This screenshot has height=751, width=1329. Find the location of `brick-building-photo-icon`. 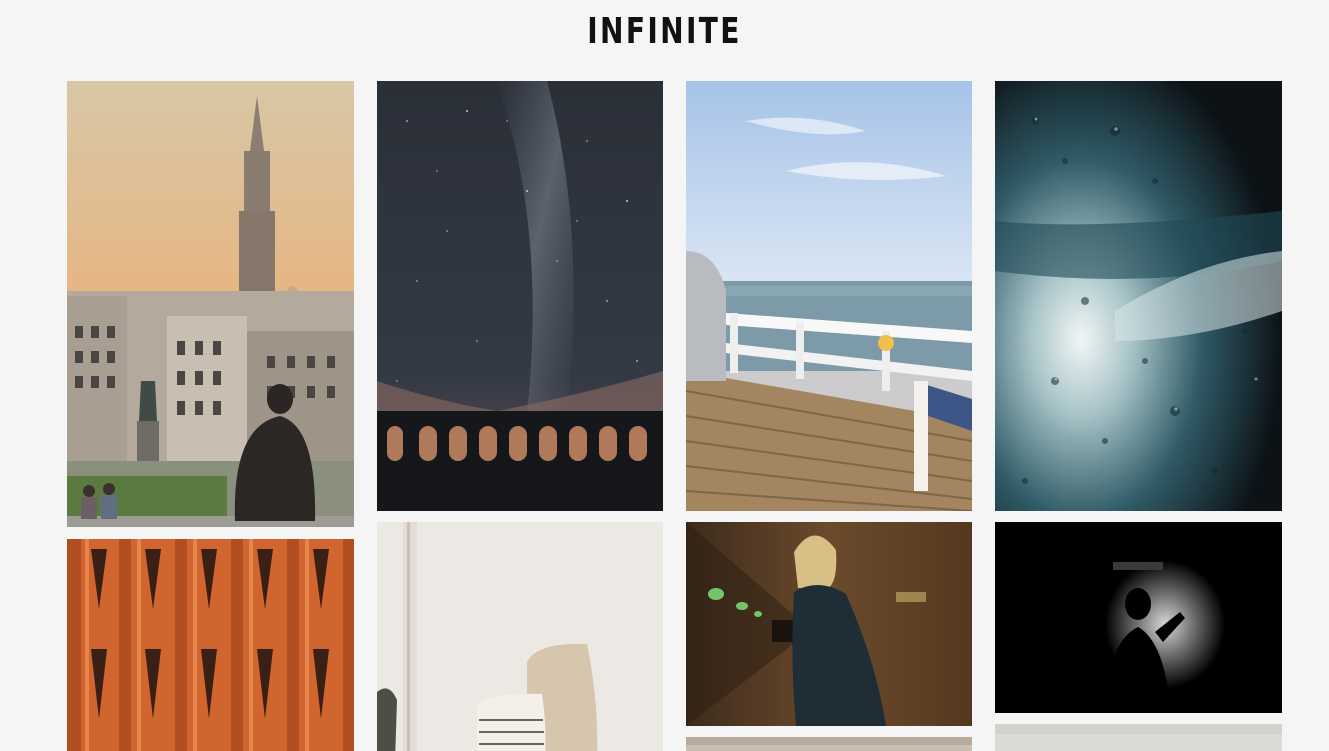

brick-building-photo-icon is located at coordinates (210, 645).